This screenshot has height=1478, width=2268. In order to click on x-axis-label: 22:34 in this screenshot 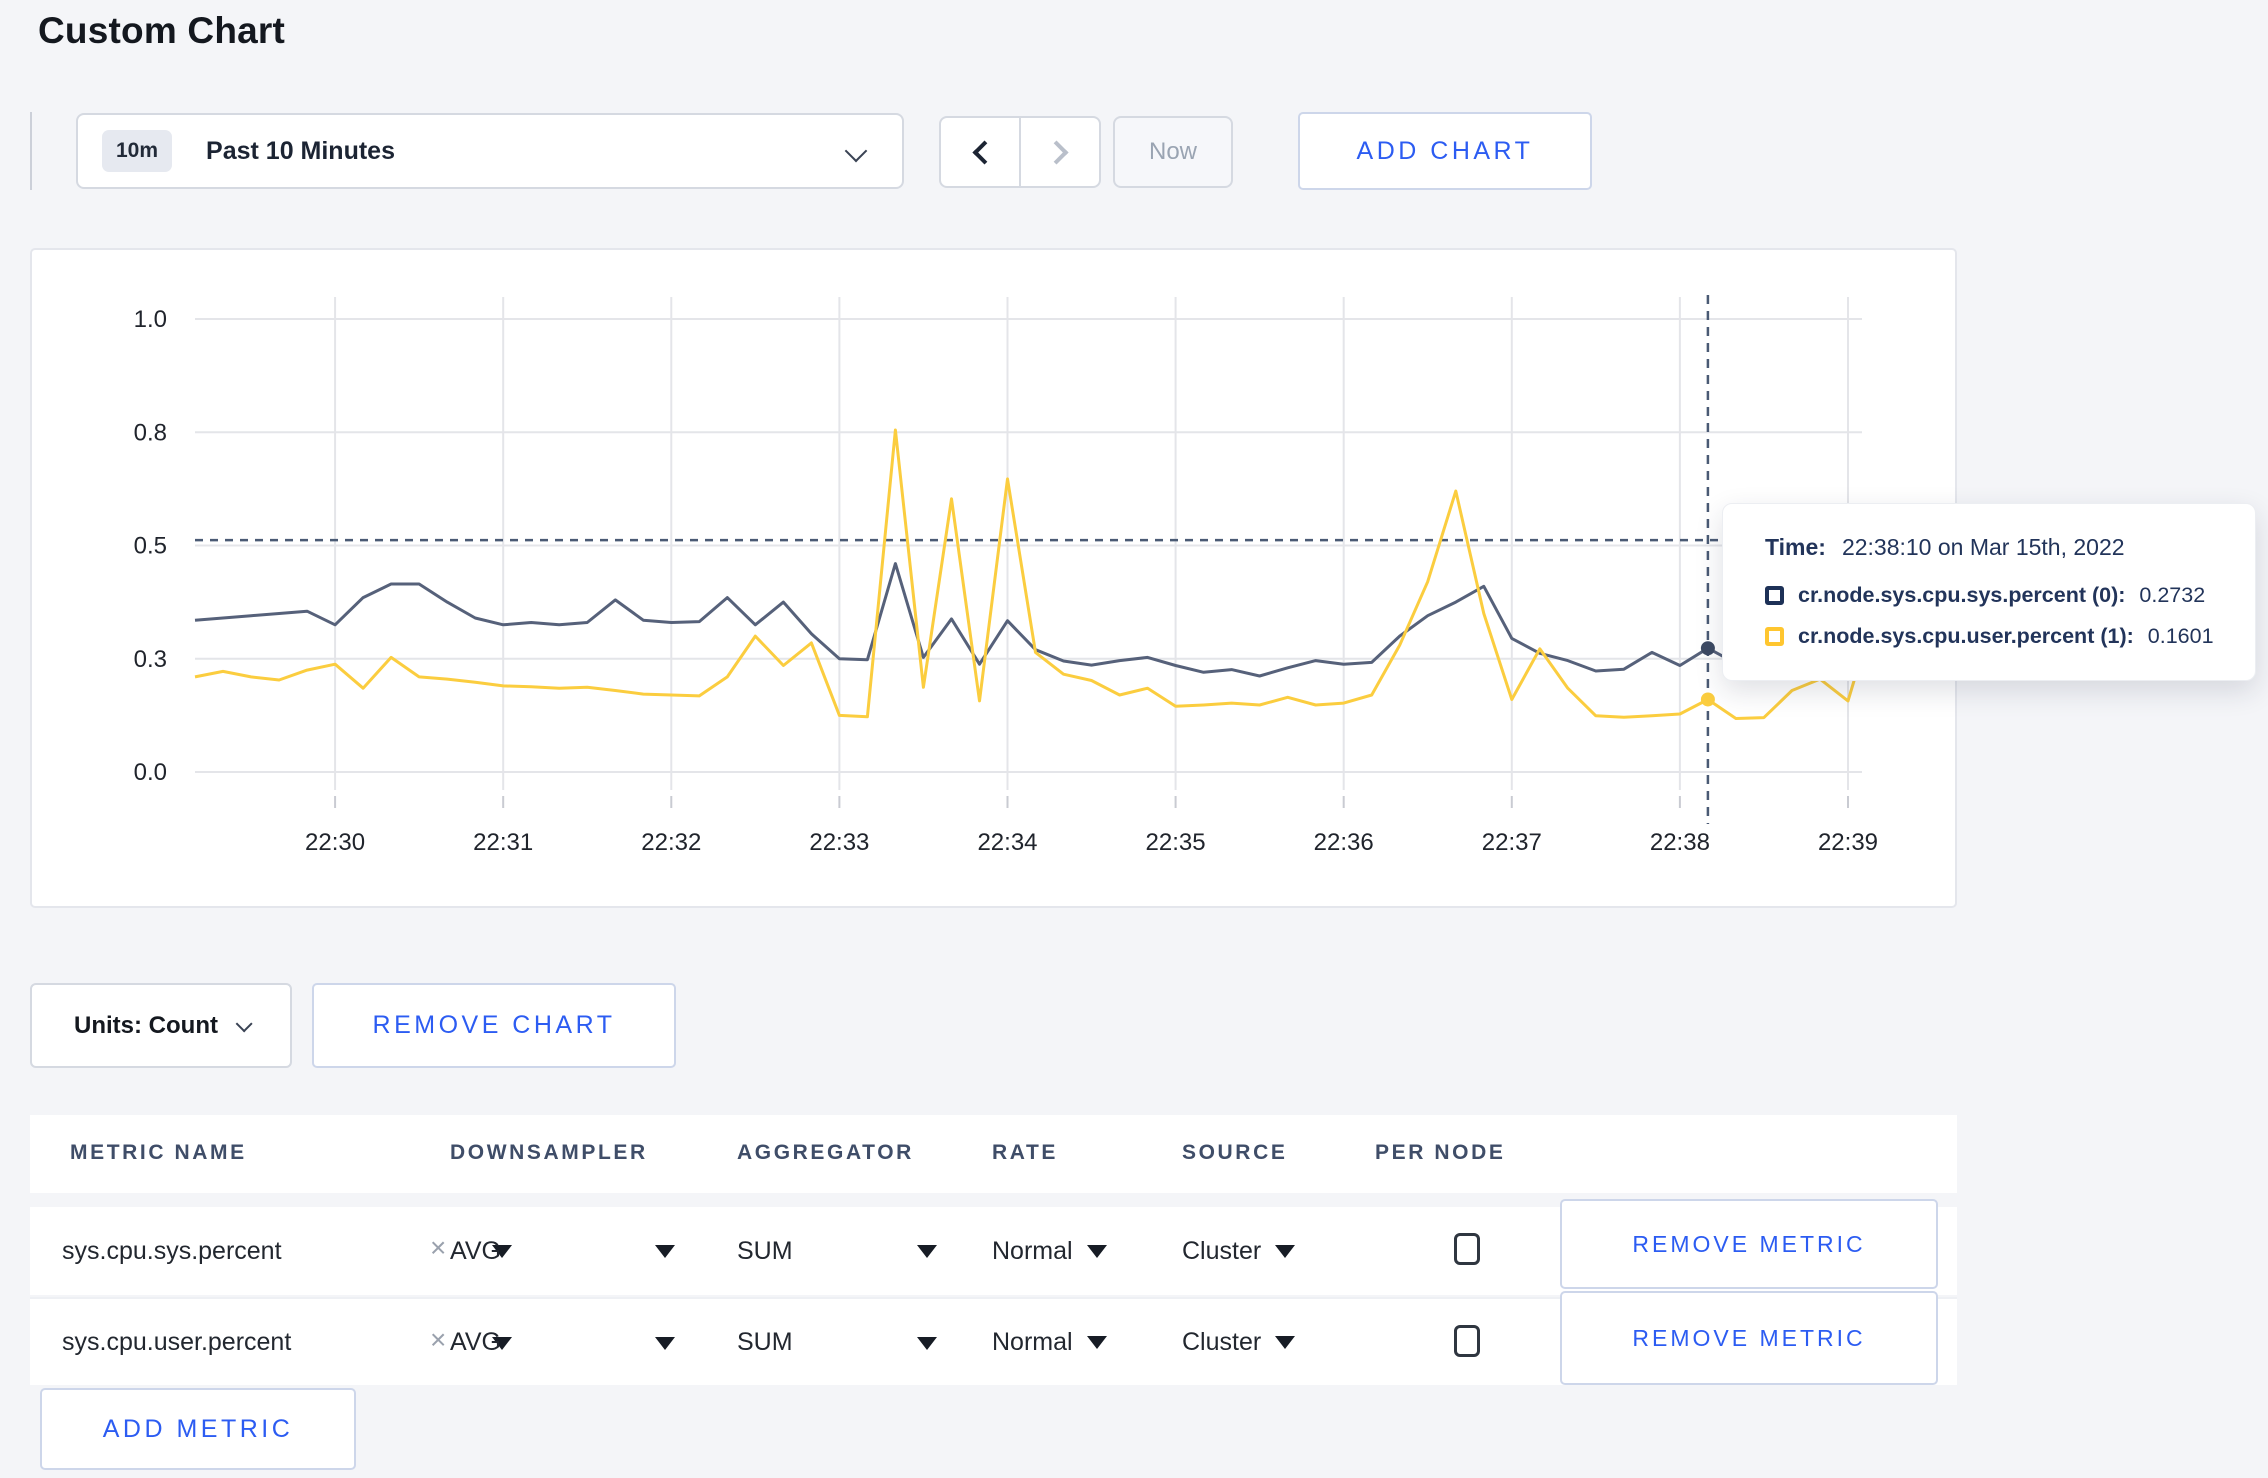, I will do `click(1007, 842)`.